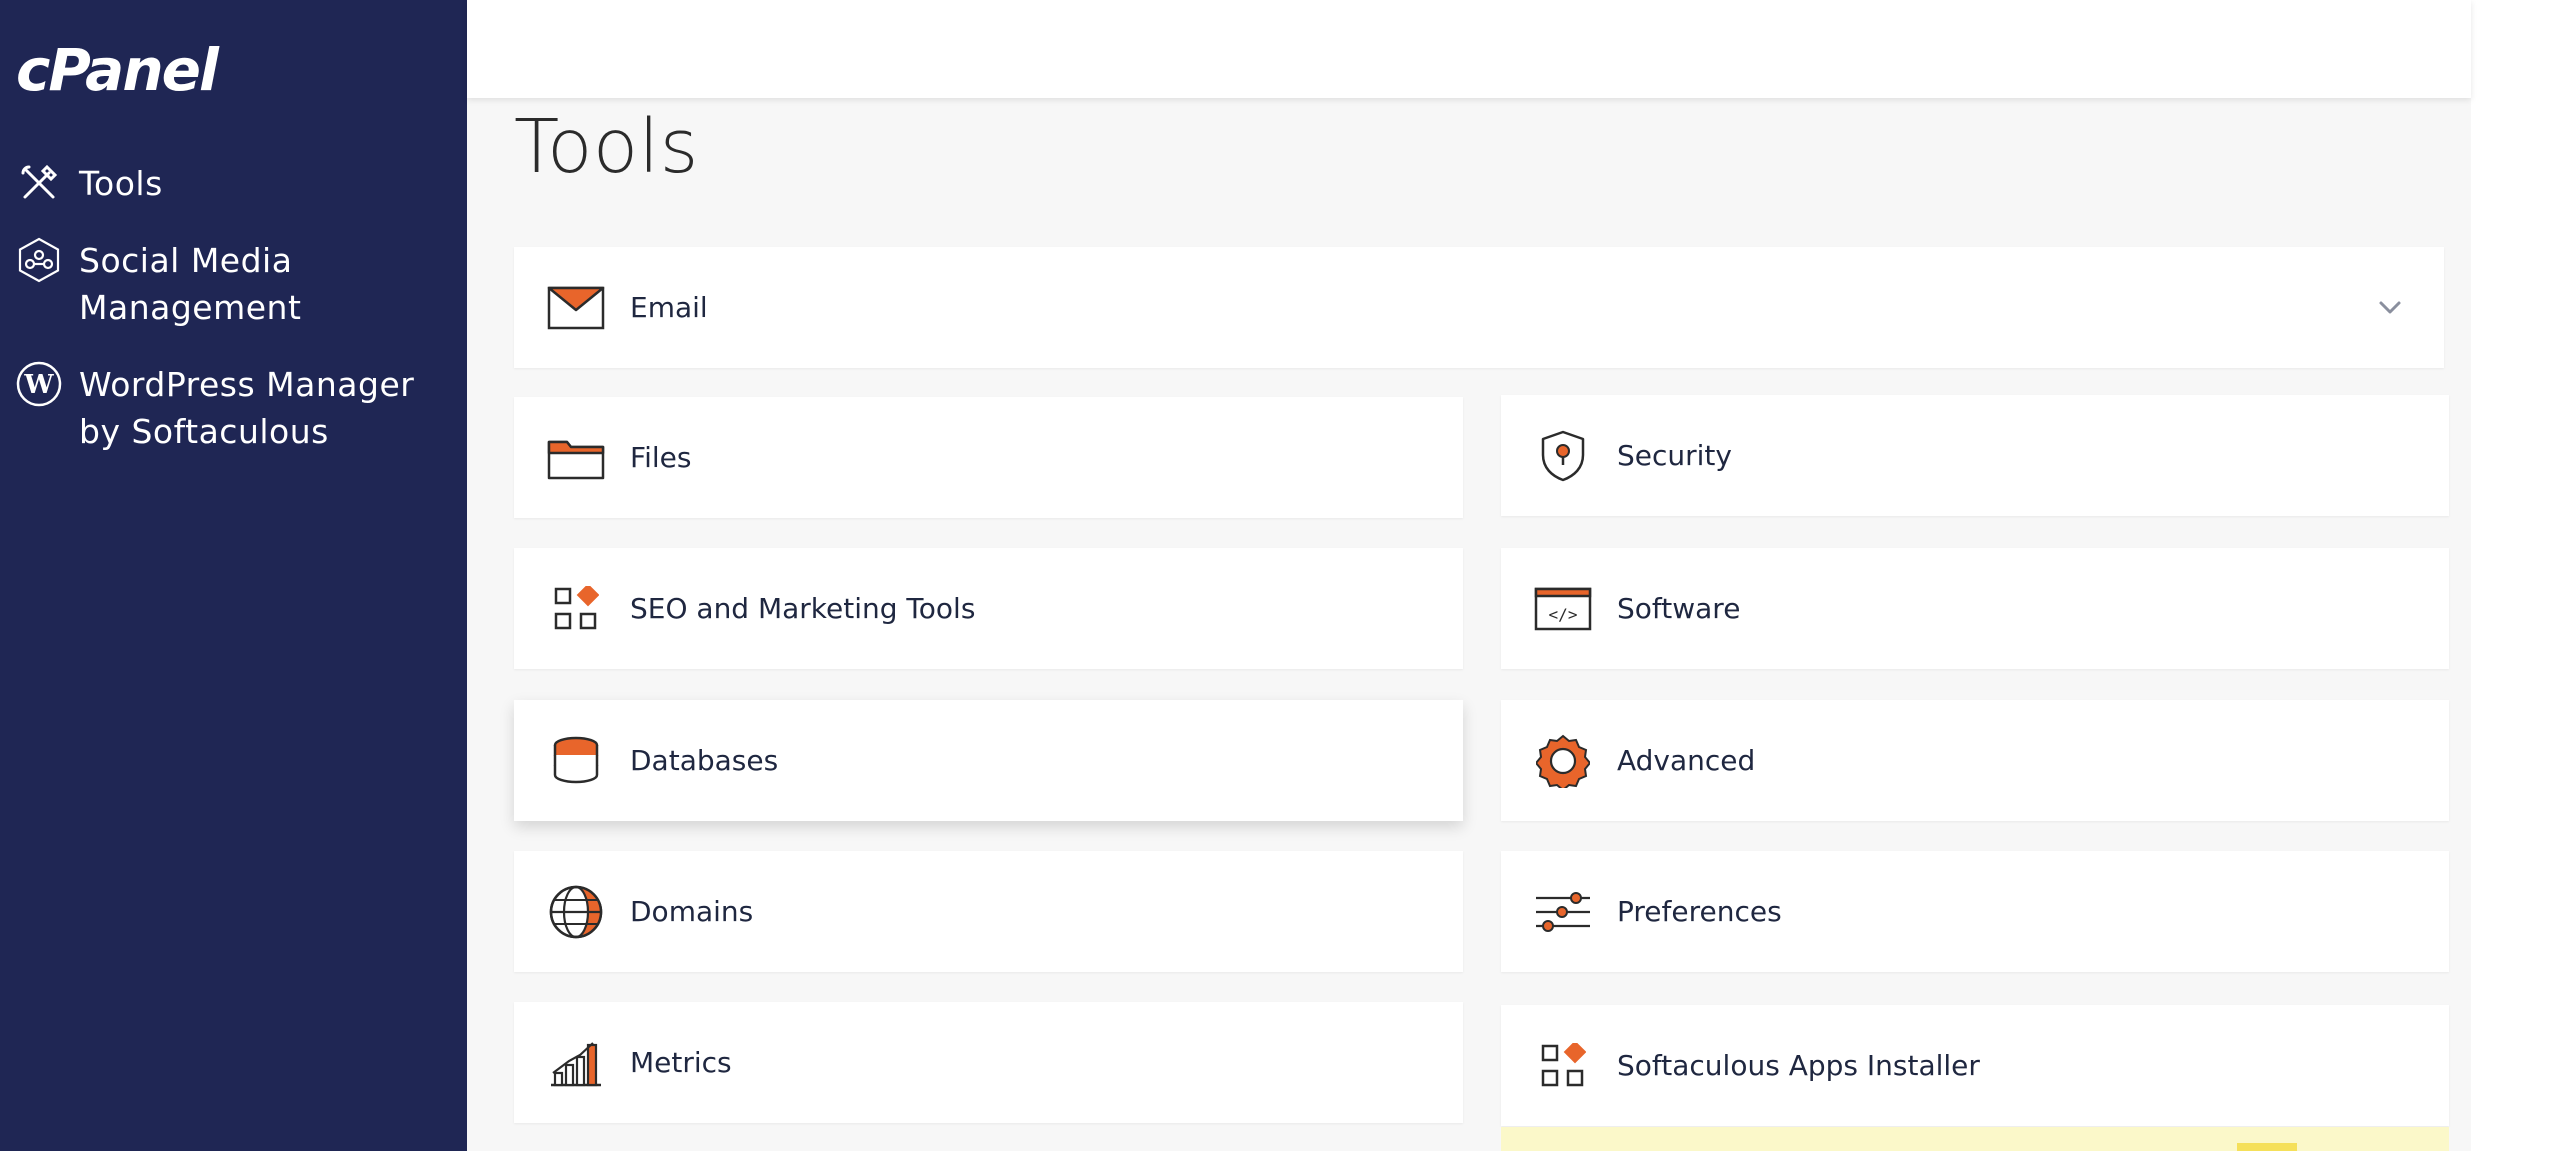 The image size is (2560, 1151). What do you see at coordinates (1975, 760) in the screenshot?
I see `section-advanced: Advanced` at bounding box center [1975, 760].